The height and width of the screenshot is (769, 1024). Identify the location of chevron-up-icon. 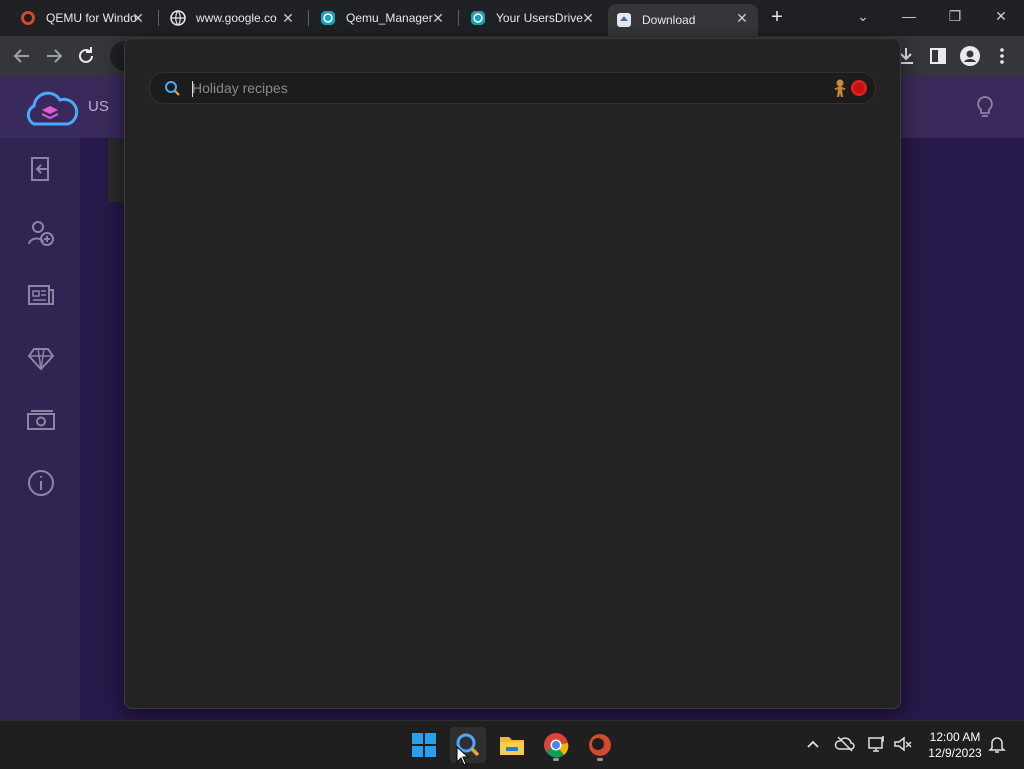
(813, 744).